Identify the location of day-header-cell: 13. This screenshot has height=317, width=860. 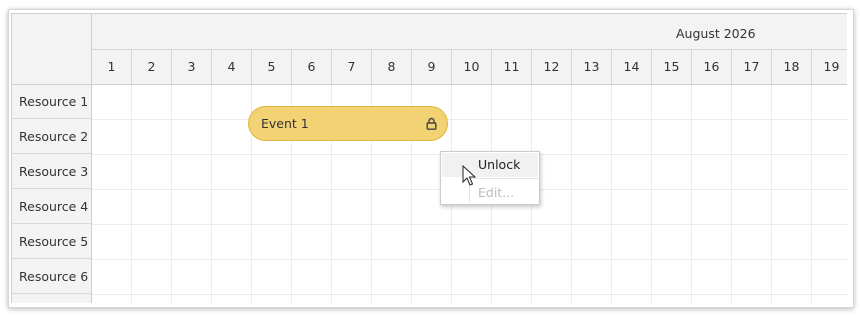
(592, 67).